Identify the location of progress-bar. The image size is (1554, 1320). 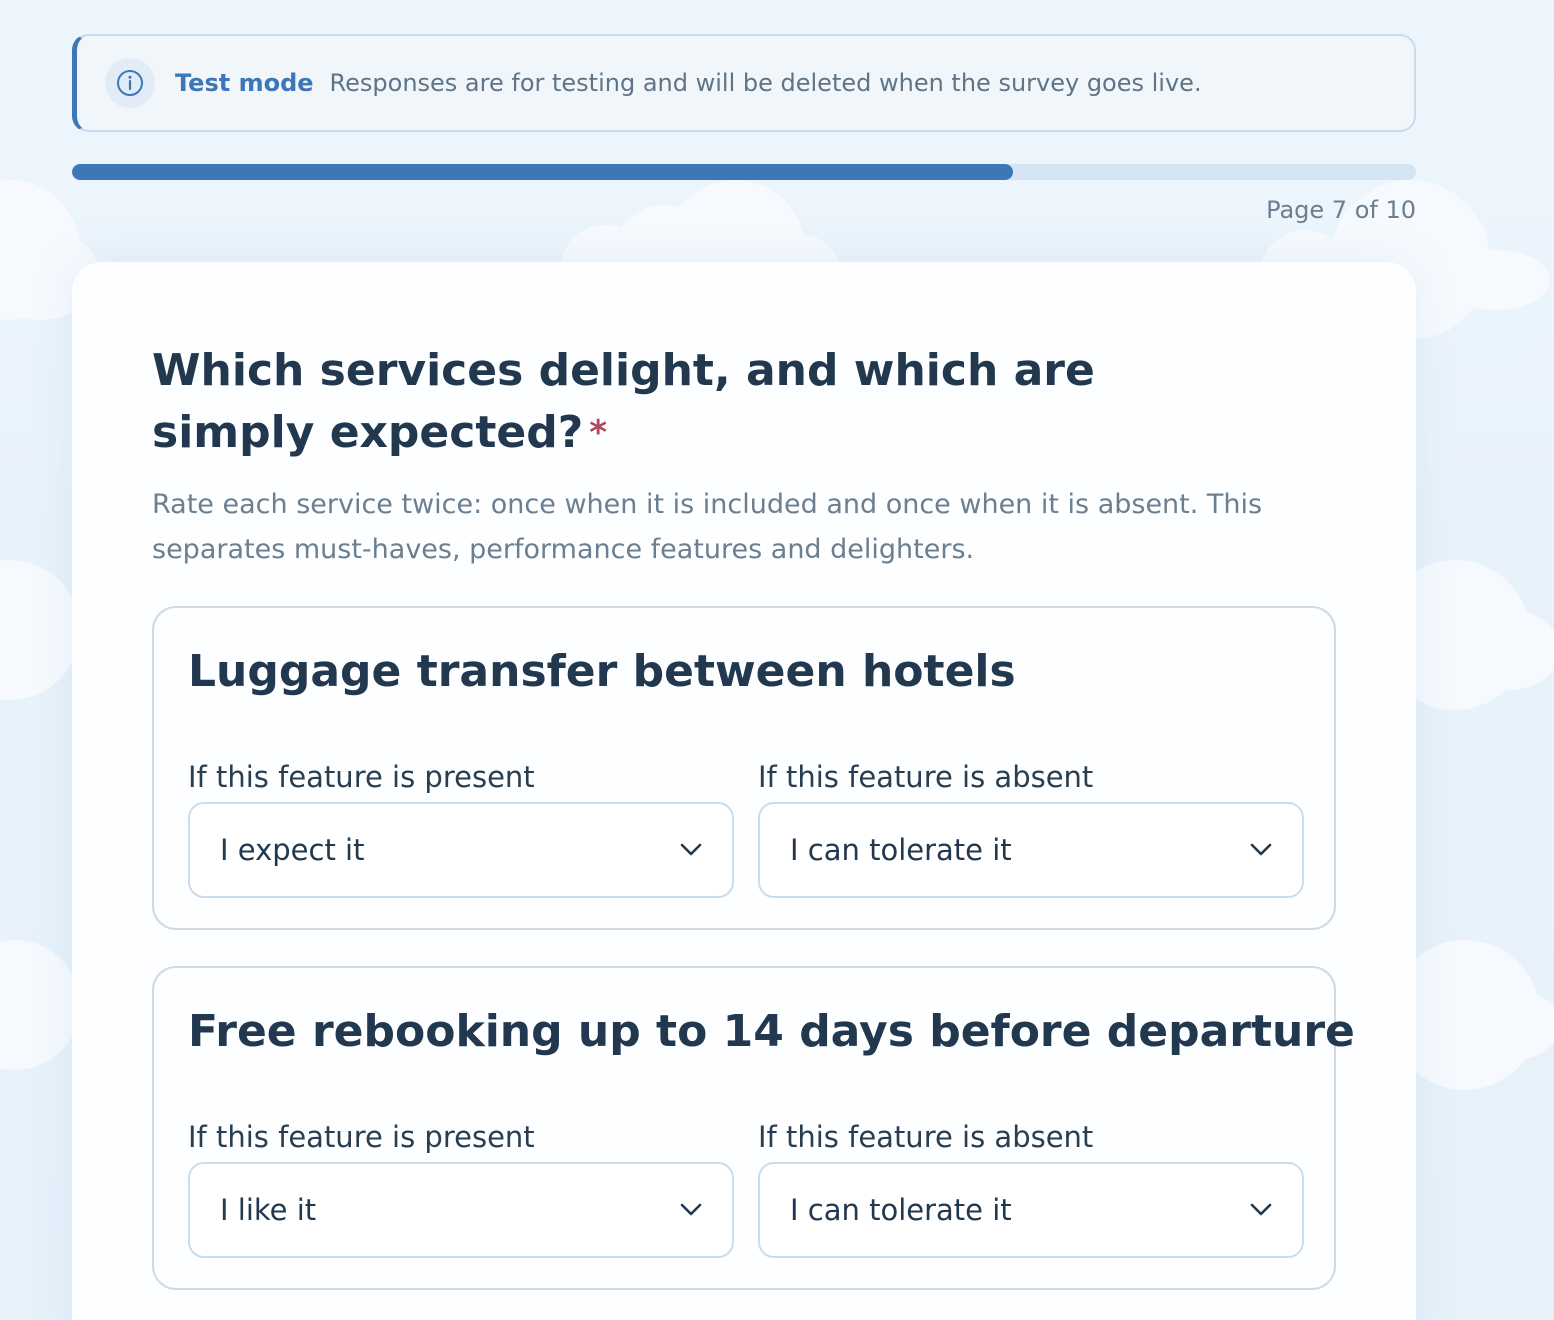
(744, 172).